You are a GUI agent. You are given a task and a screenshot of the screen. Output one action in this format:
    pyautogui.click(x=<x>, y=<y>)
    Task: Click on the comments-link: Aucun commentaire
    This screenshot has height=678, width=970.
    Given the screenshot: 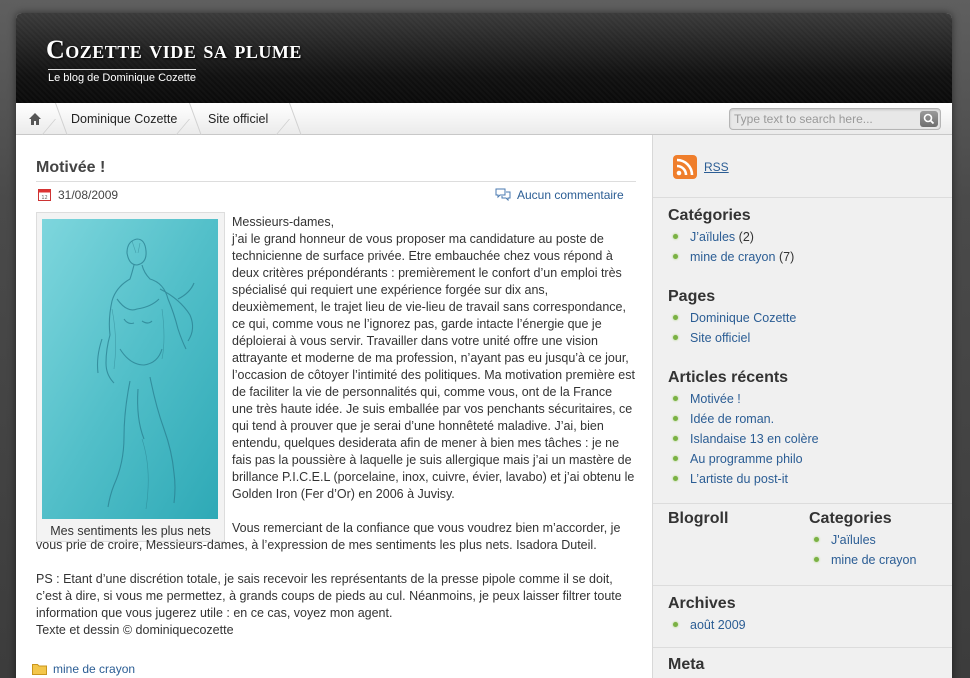 What is the action you would take?
    pyautogui.click(x=570, y=195)
    